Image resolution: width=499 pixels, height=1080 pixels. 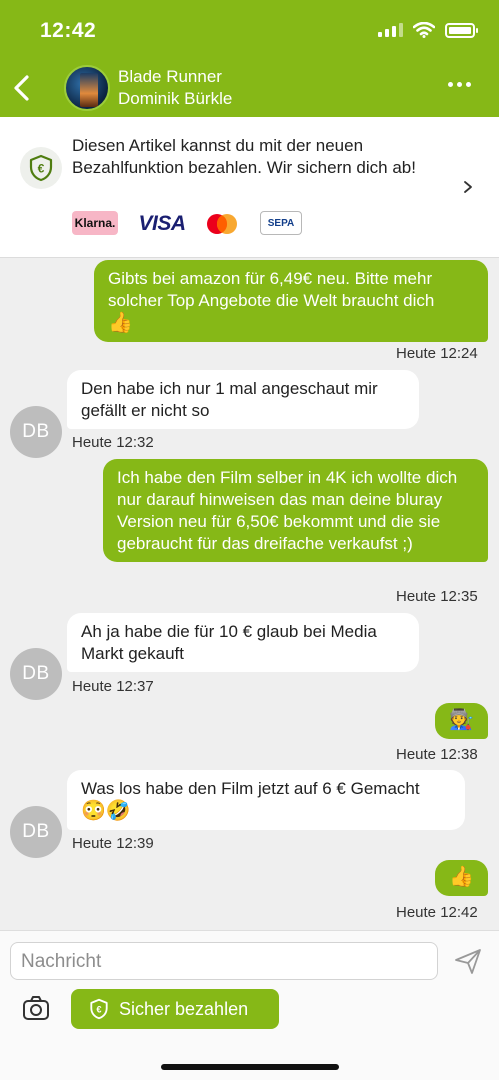 What do you see at coordinates (222, 224) in the screenshot?
I see `mastercard-logo` at bounding box center [222, 224].